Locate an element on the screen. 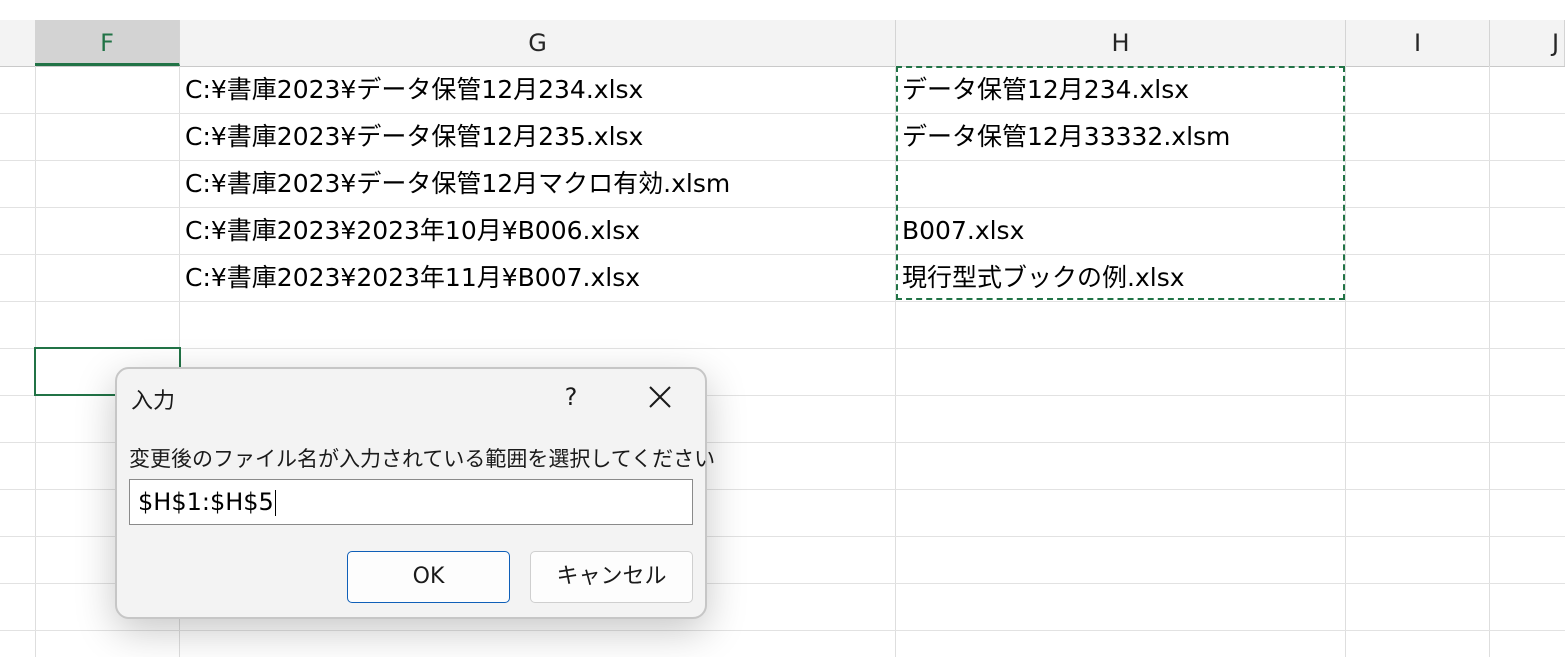 The height and width of the screenshot is (657, 1565). cell-g4: C:¥書庫2023¥2023年10月¥B006.xlsx is located at coordinates (538, 231).